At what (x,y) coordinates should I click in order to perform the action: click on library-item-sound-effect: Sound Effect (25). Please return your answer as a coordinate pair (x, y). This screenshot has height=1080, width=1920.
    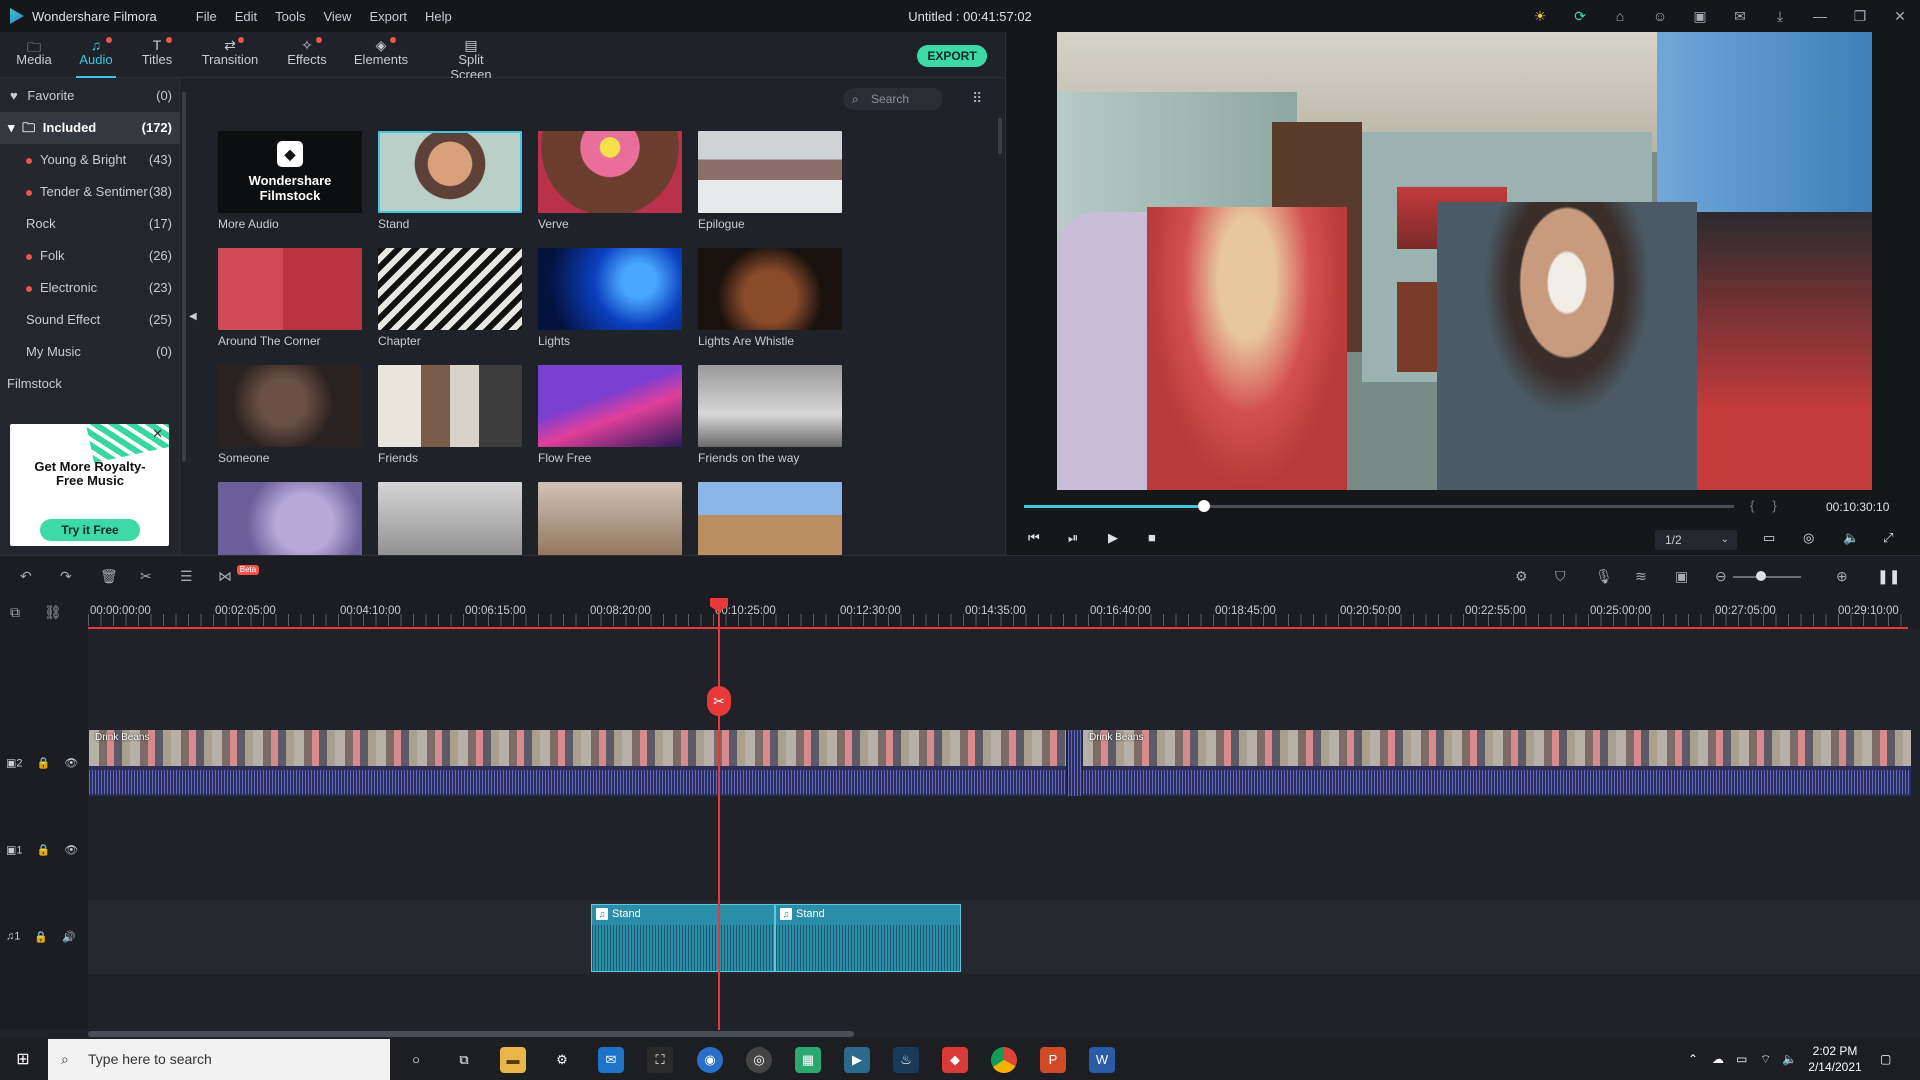
    Looking at the image, I should click on (90, 320).